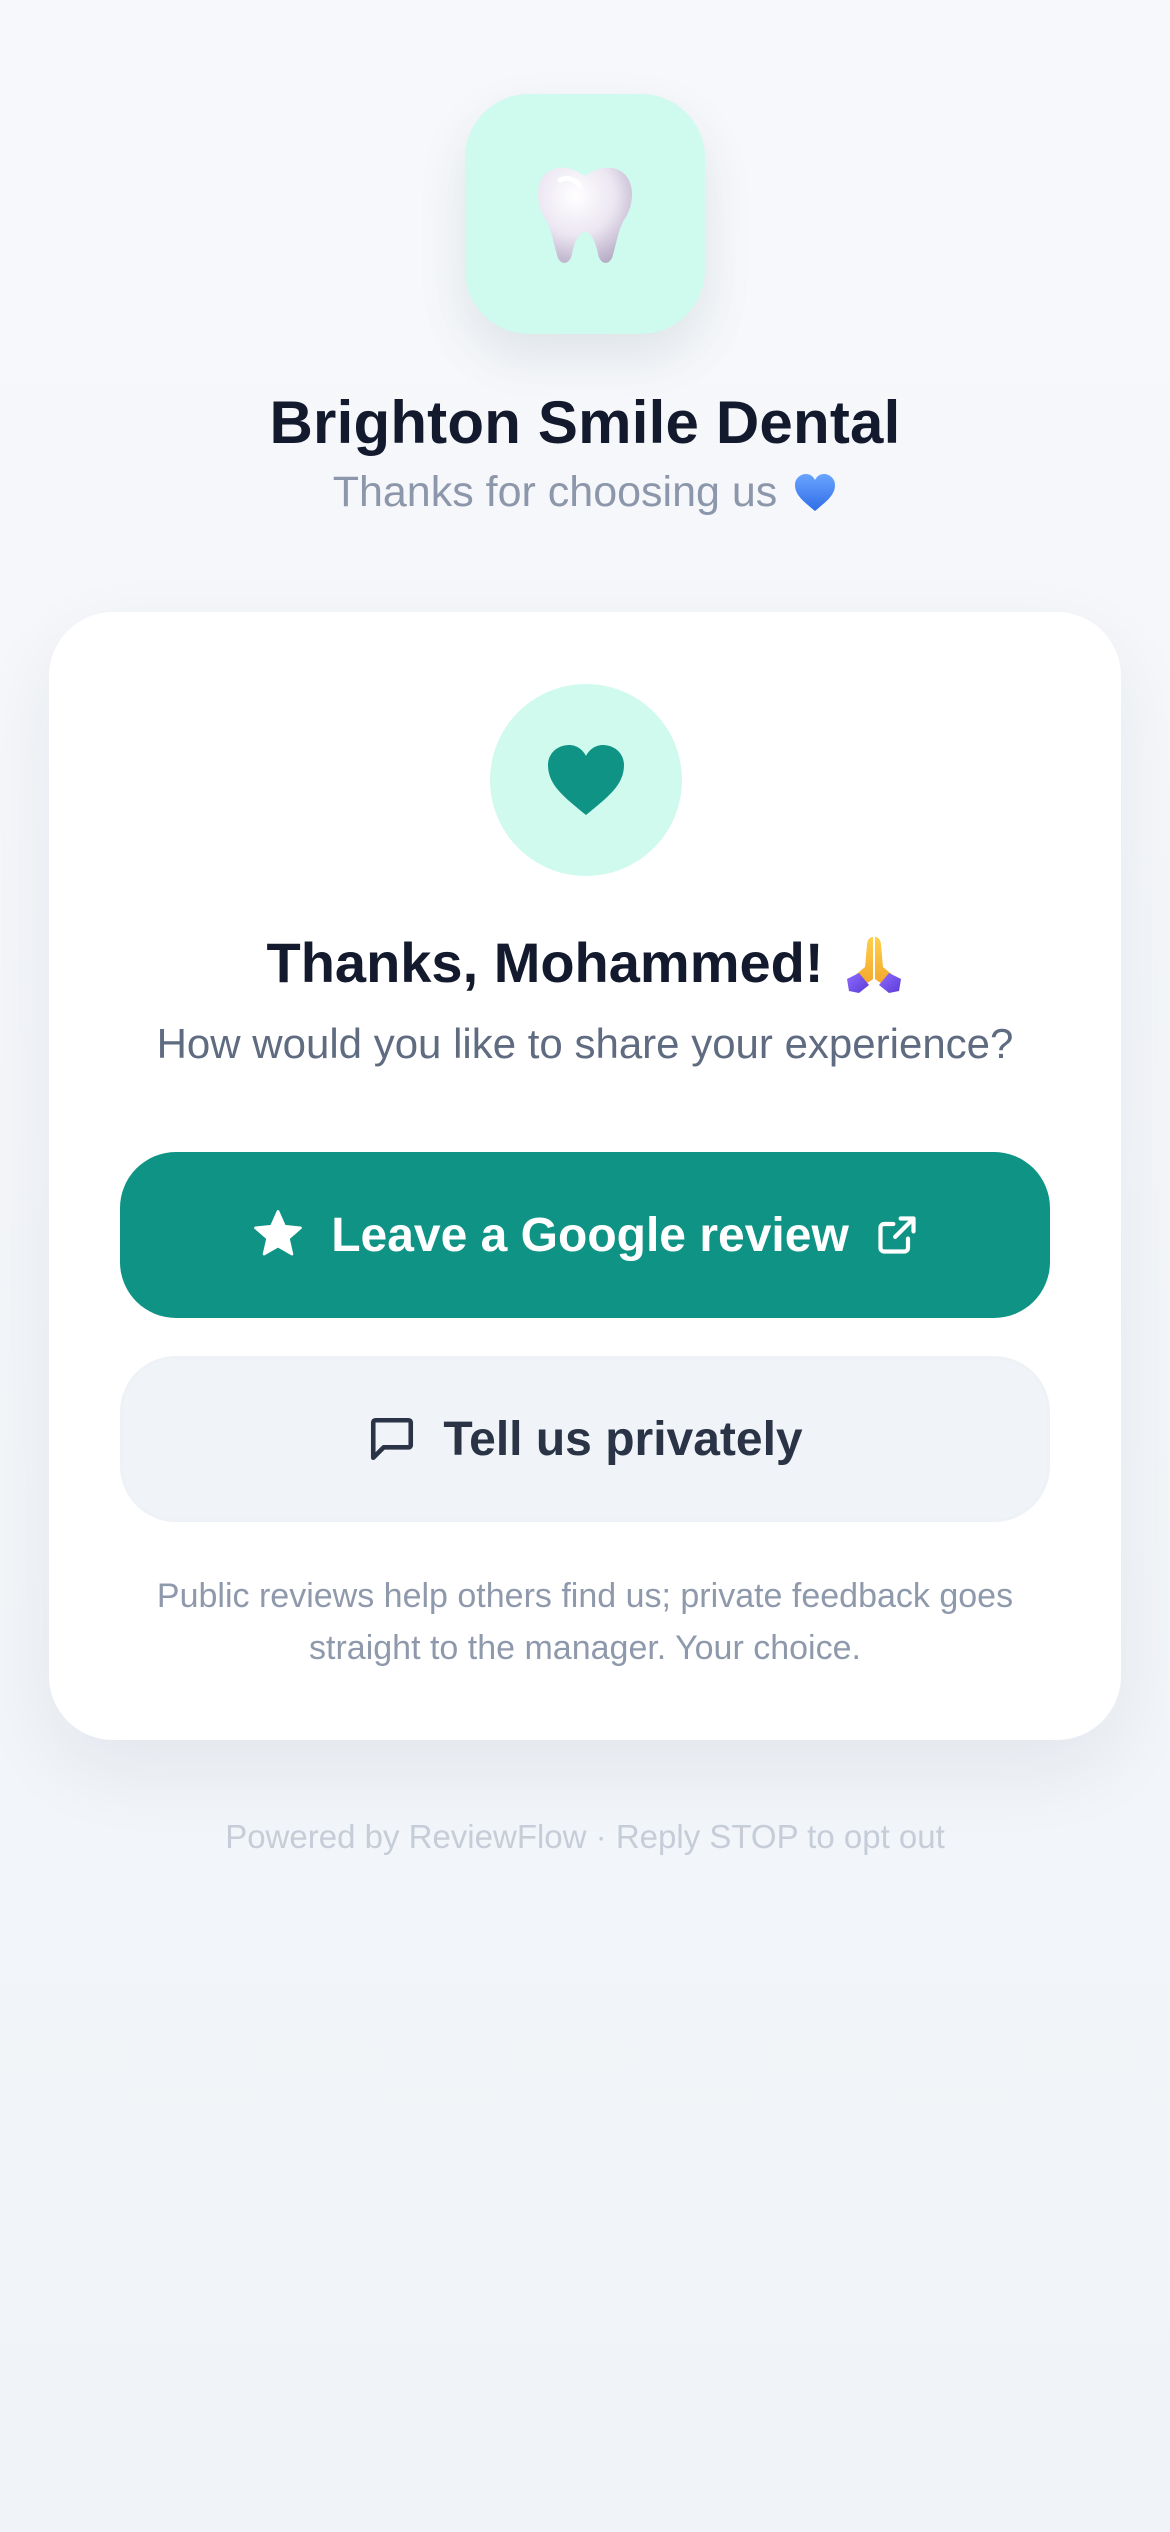  I want to click on external-link-icon, so click(897, 1235).